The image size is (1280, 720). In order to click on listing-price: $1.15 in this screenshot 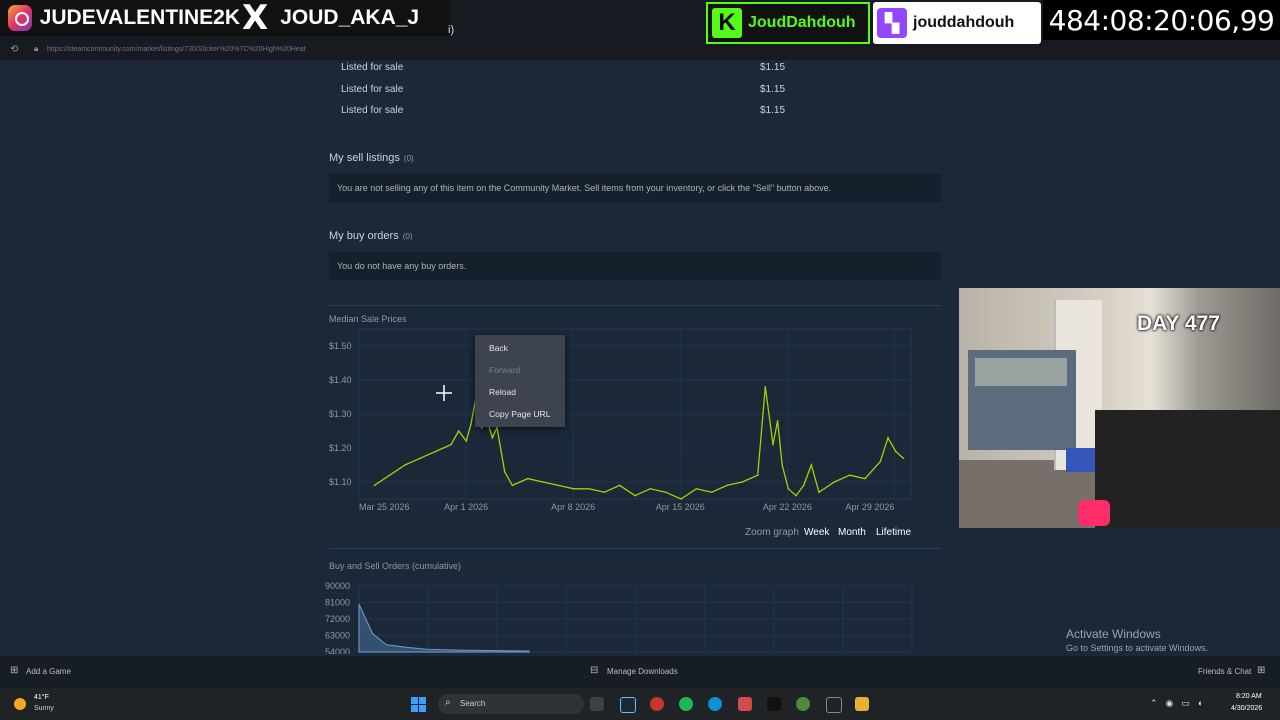, I will do `click(773, 67)`.